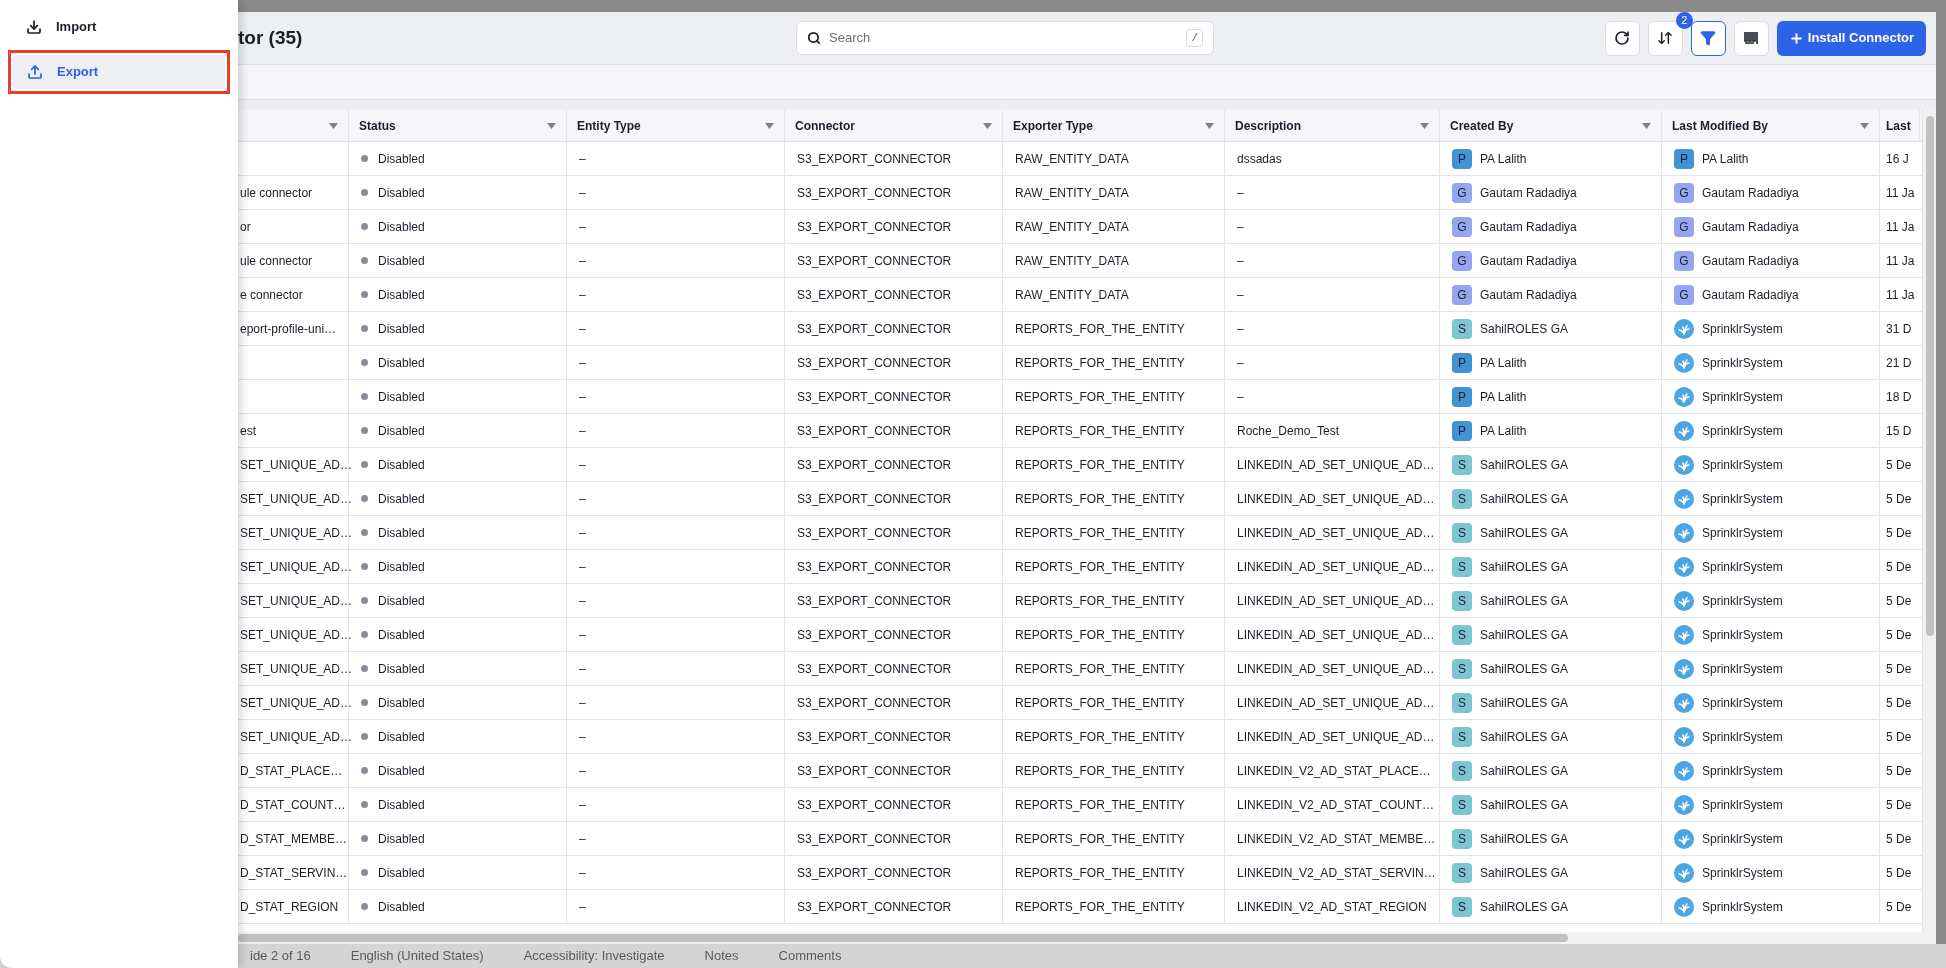 The width and height of the screenshot is (1946, 968). I want to click on search-bar: Search /, so click(1005, 38).